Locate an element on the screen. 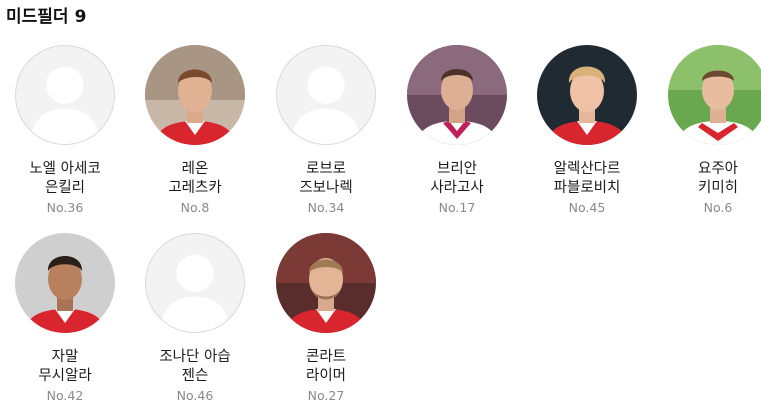  section-title: 미드필더 is located at coordinates (37, 17).